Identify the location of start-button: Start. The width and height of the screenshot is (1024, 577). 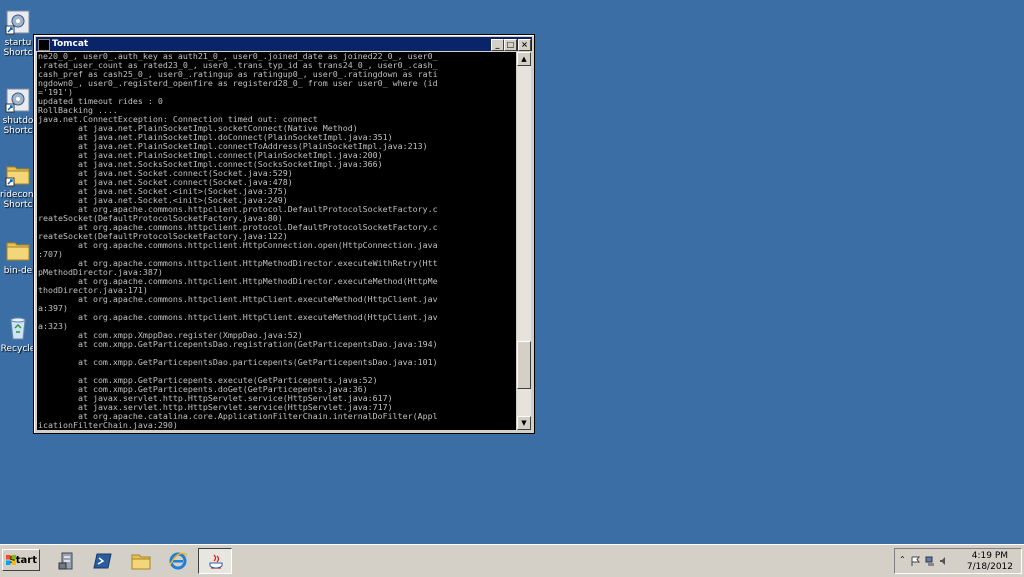
(21, 560).